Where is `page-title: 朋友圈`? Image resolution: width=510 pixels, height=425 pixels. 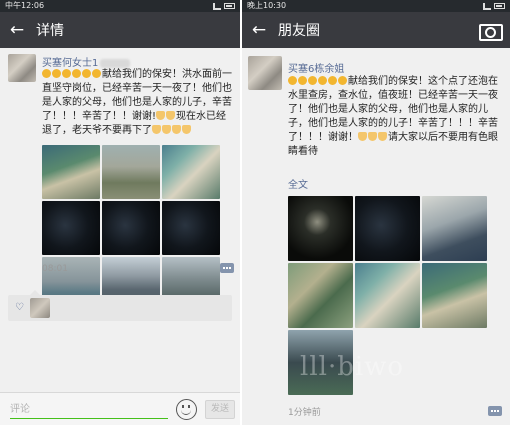 page-title: 朋友圈 is located at coordinates (299, 31).